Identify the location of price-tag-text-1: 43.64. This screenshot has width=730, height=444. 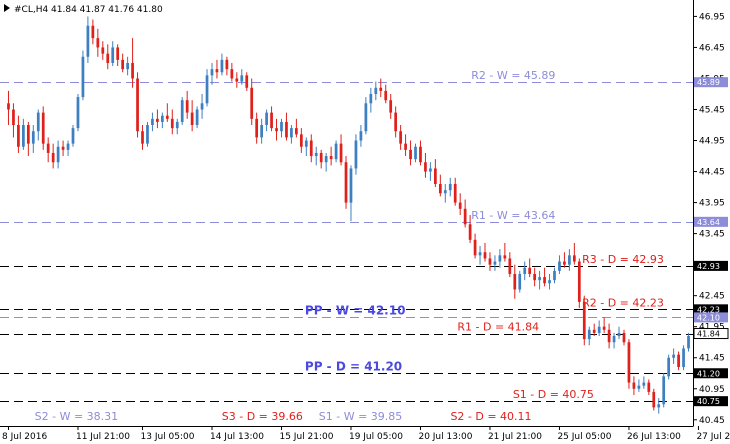
(708, 222).